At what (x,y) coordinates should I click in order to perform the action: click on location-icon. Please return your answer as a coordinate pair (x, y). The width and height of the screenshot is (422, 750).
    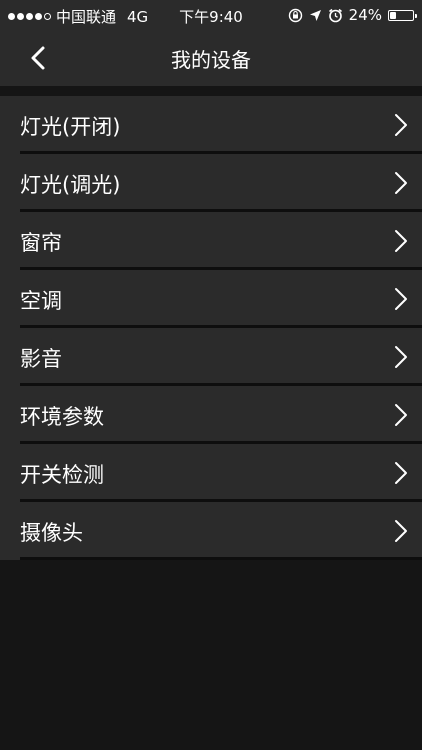
    Looking at the image, I should click on (315, 15).